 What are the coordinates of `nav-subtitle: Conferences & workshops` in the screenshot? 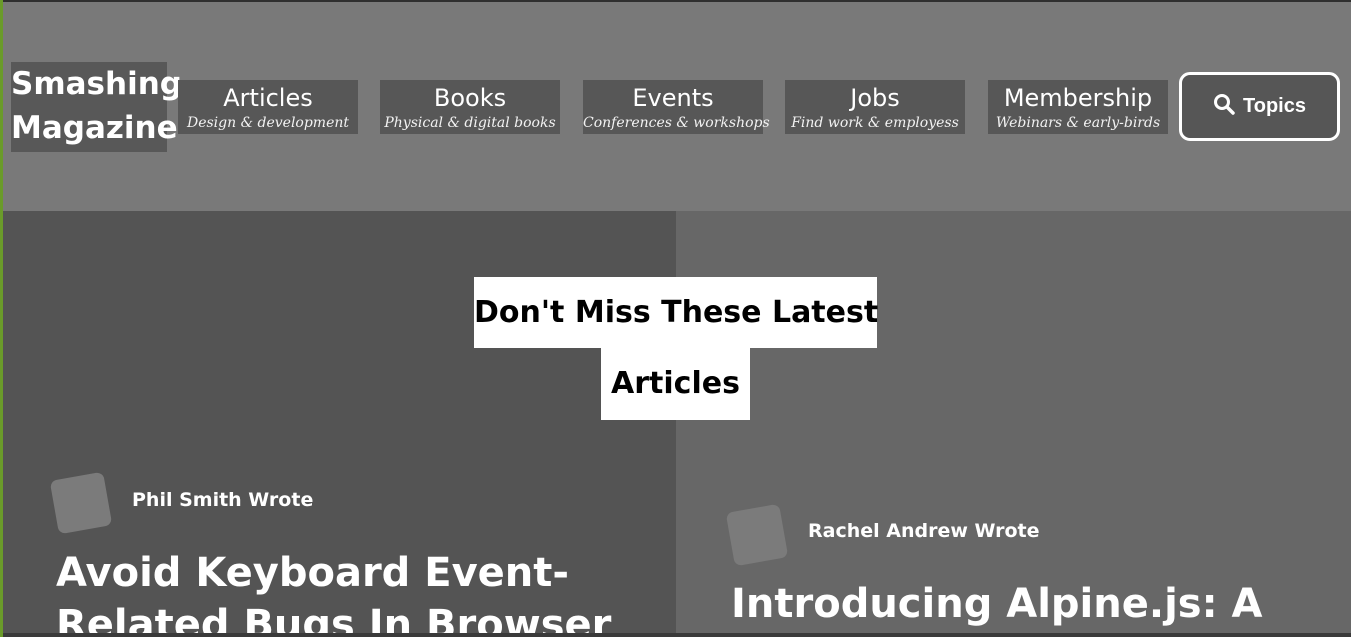 It's located at (676, 123).